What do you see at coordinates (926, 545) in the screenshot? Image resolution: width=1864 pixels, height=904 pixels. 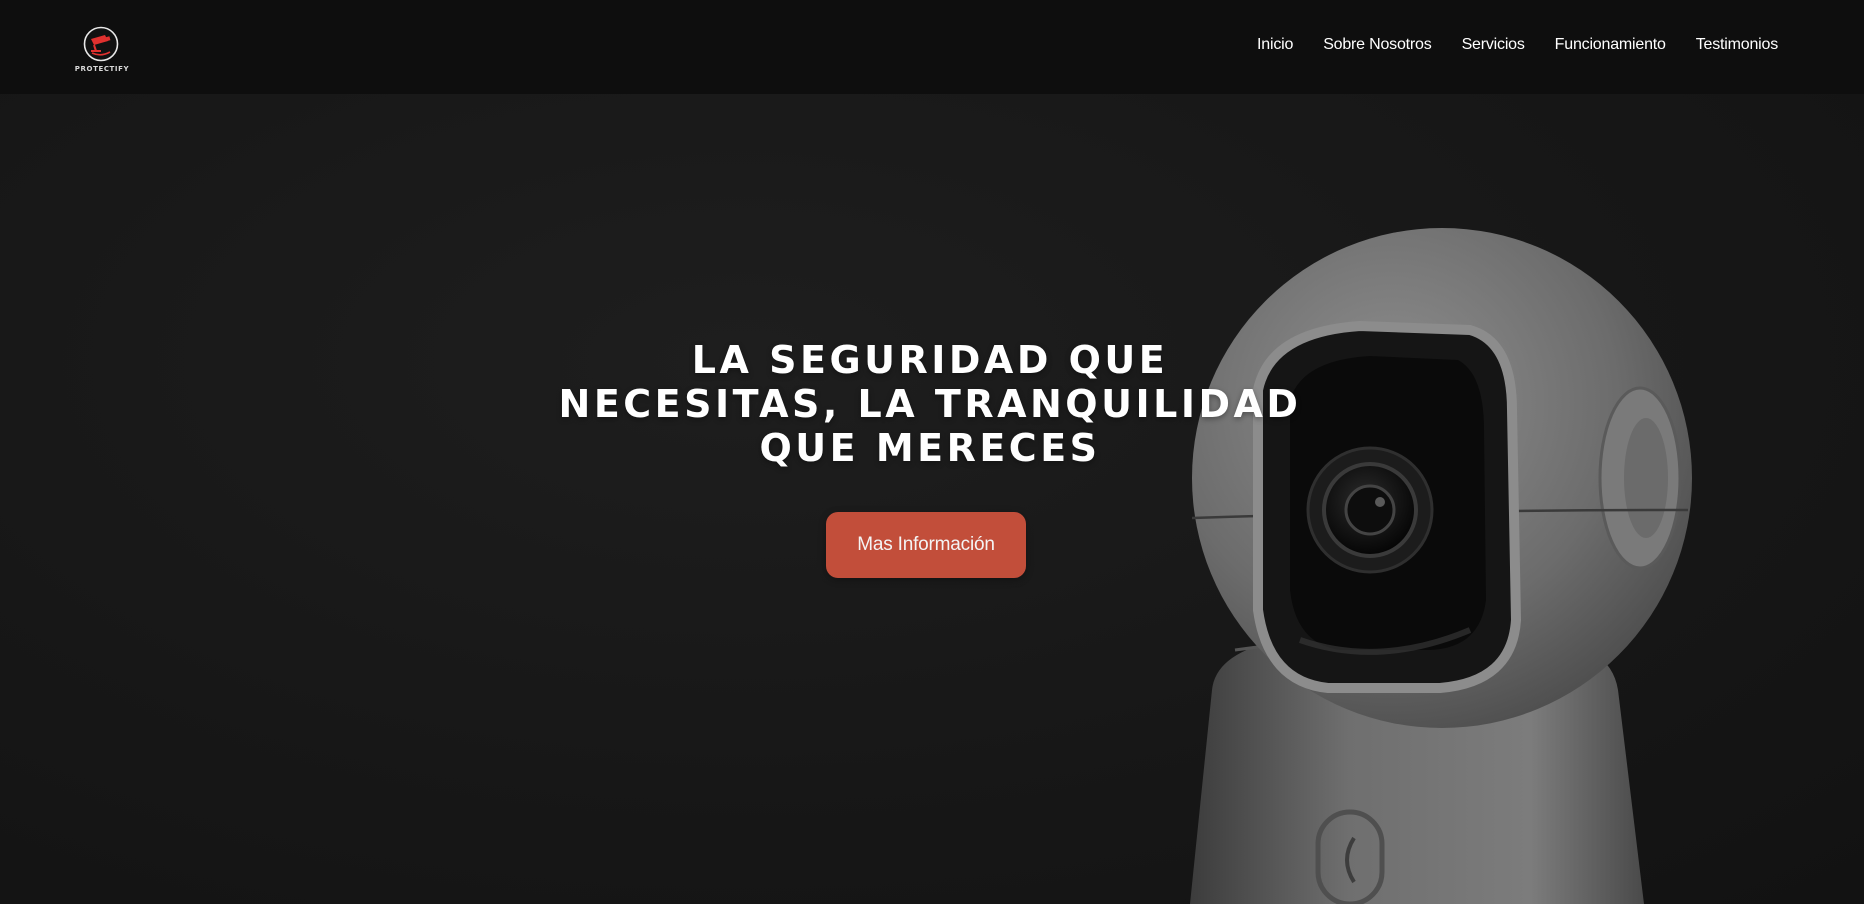 I see `mas-informacion-button: Mas Información` at bounding box center [926, 545].